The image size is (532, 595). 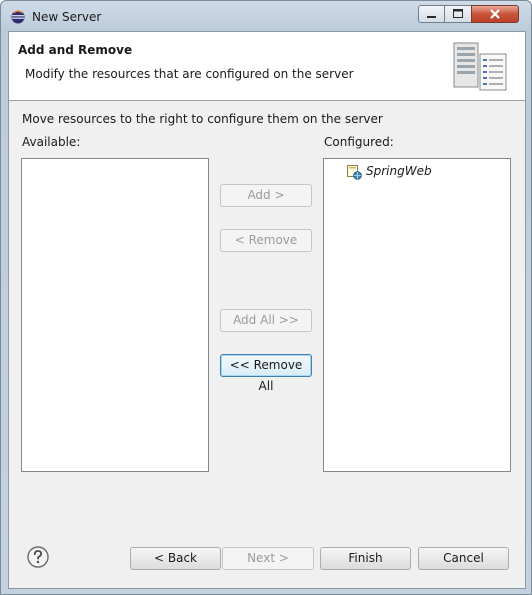 I want to click on title-bar: New Server, so click(x=266, y=16).